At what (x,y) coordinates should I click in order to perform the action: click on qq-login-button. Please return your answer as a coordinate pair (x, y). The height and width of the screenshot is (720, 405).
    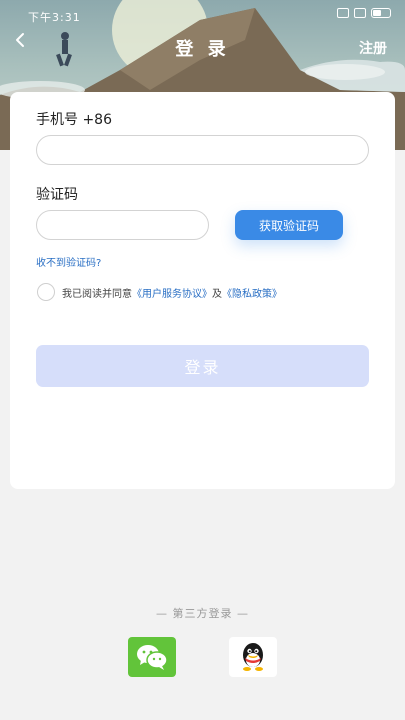
    Looking at the image, I should click on (253, 657).